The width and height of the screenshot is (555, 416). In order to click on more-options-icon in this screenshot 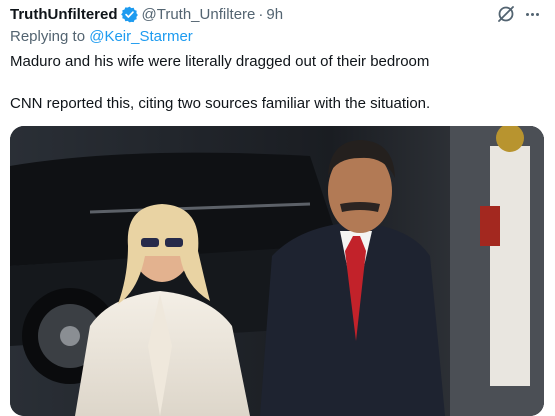, I will do `click(532, 14)`.